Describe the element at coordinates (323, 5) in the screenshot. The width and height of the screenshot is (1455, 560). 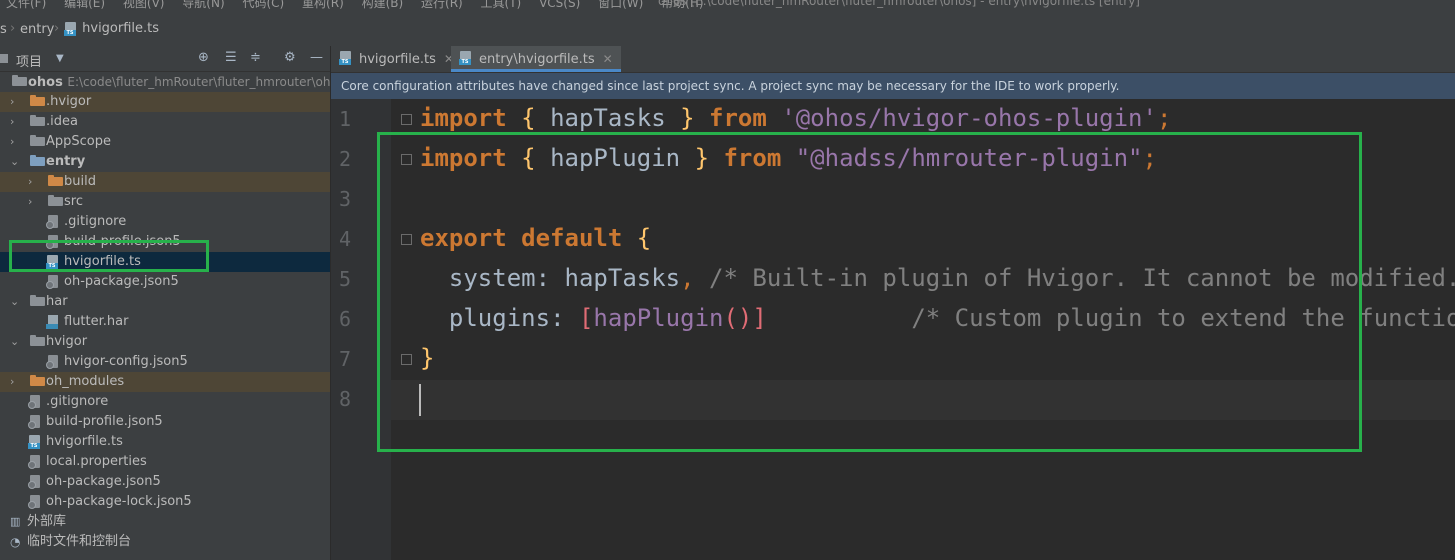
I see `menu-refactor: 重构(R)` at that location.